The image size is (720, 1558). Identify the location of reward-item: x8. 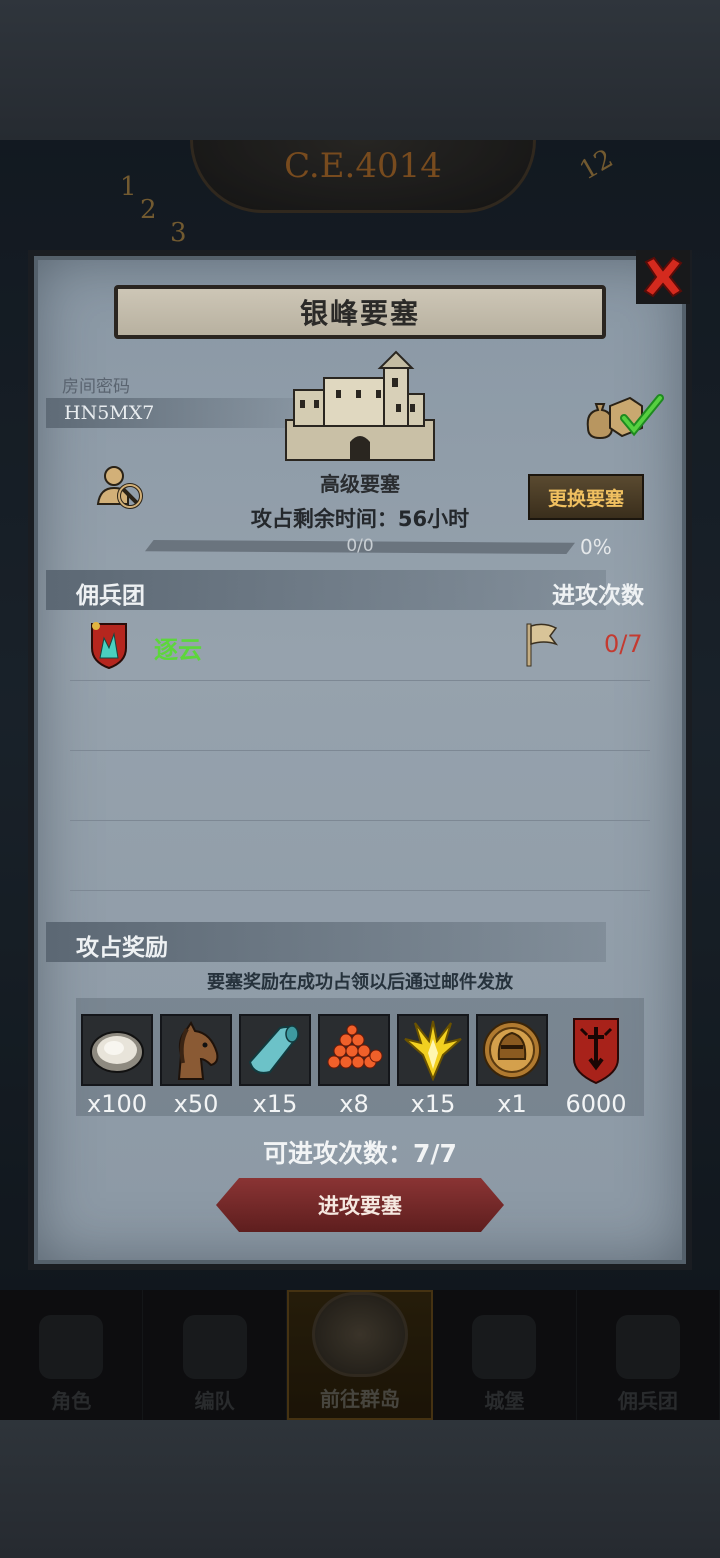
(354, 1066).